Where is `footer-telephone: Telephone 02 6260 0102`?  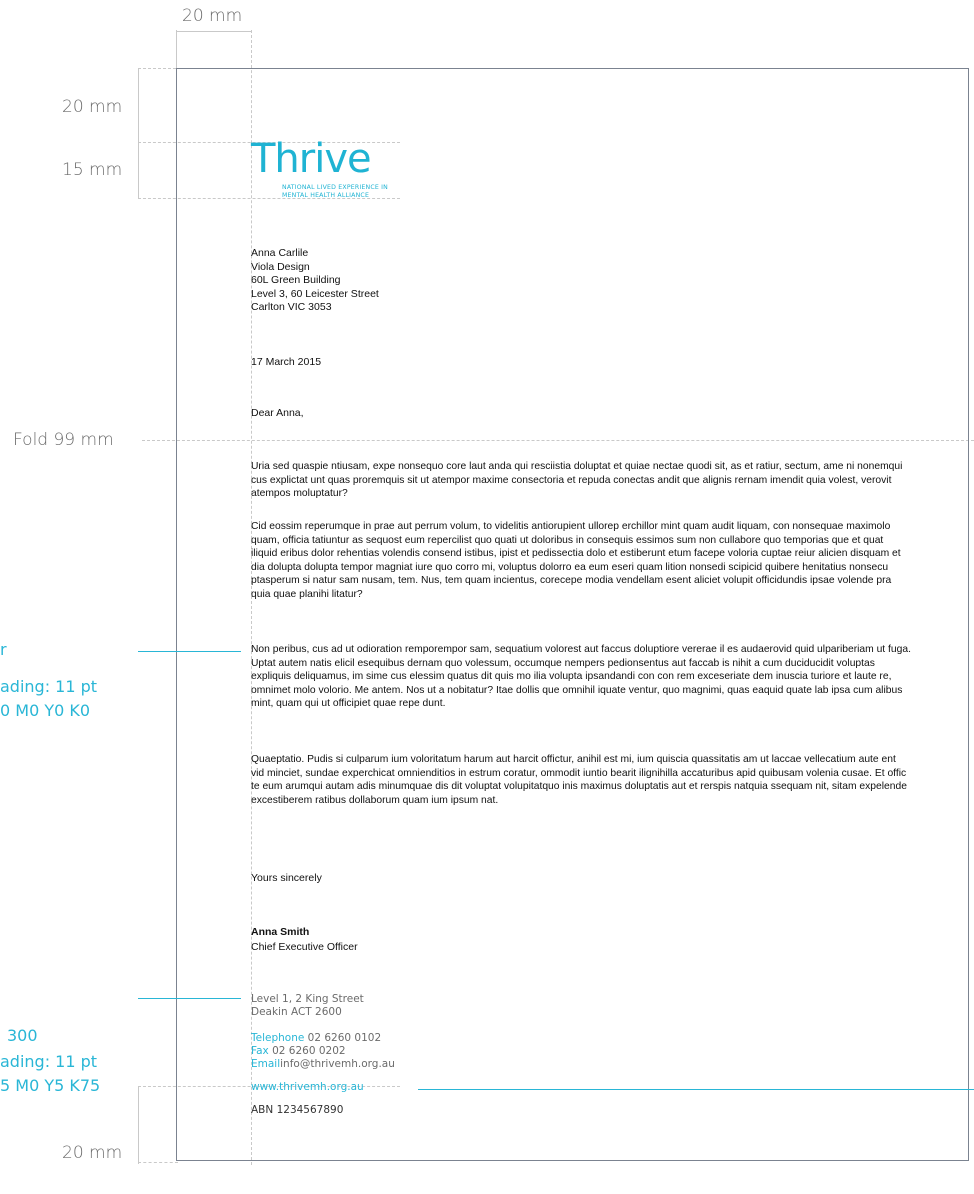 footer-telephone: Telephone 02 6260 0102 is located at coordinates (316, 1038).